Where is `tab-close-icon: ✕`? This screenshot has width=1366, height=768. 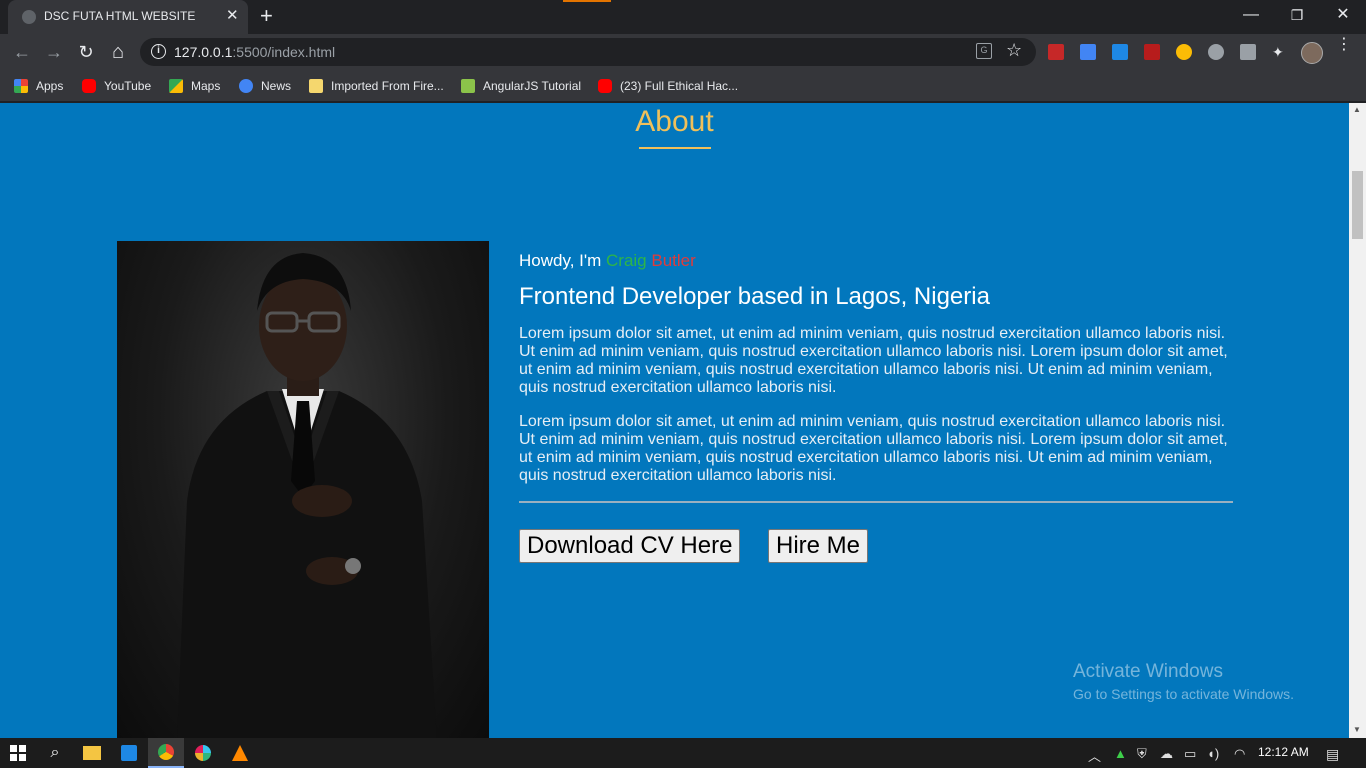 tab-close-icon: ✕ is located at coordinates (232, 16).